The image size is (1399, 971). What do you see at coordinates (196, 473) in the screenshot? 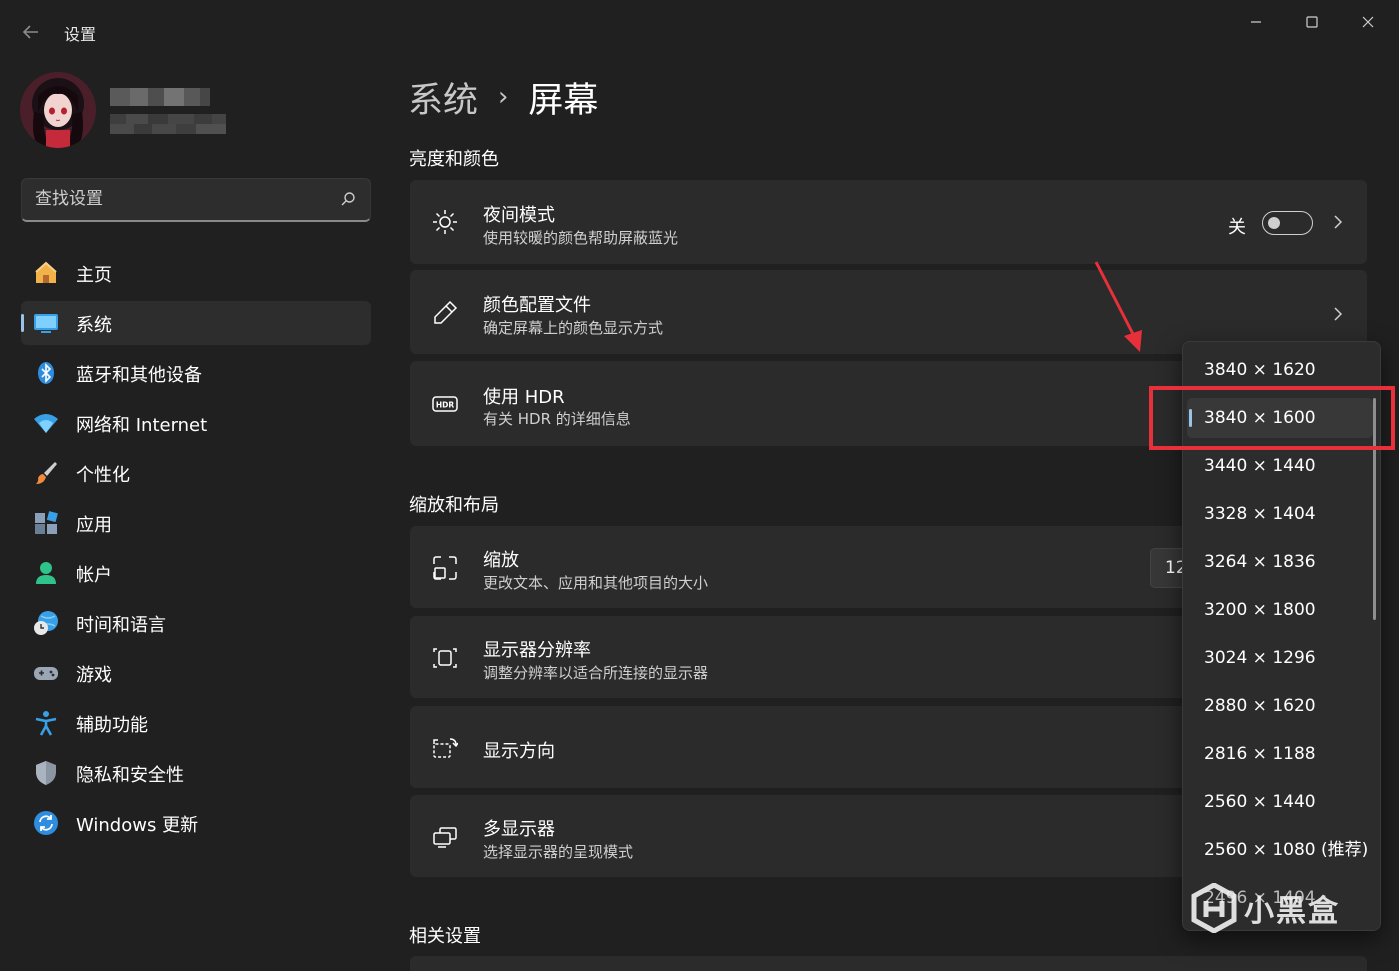
I see `sidebar-item-personalization: 个性化` at bounding box center [196, 473].